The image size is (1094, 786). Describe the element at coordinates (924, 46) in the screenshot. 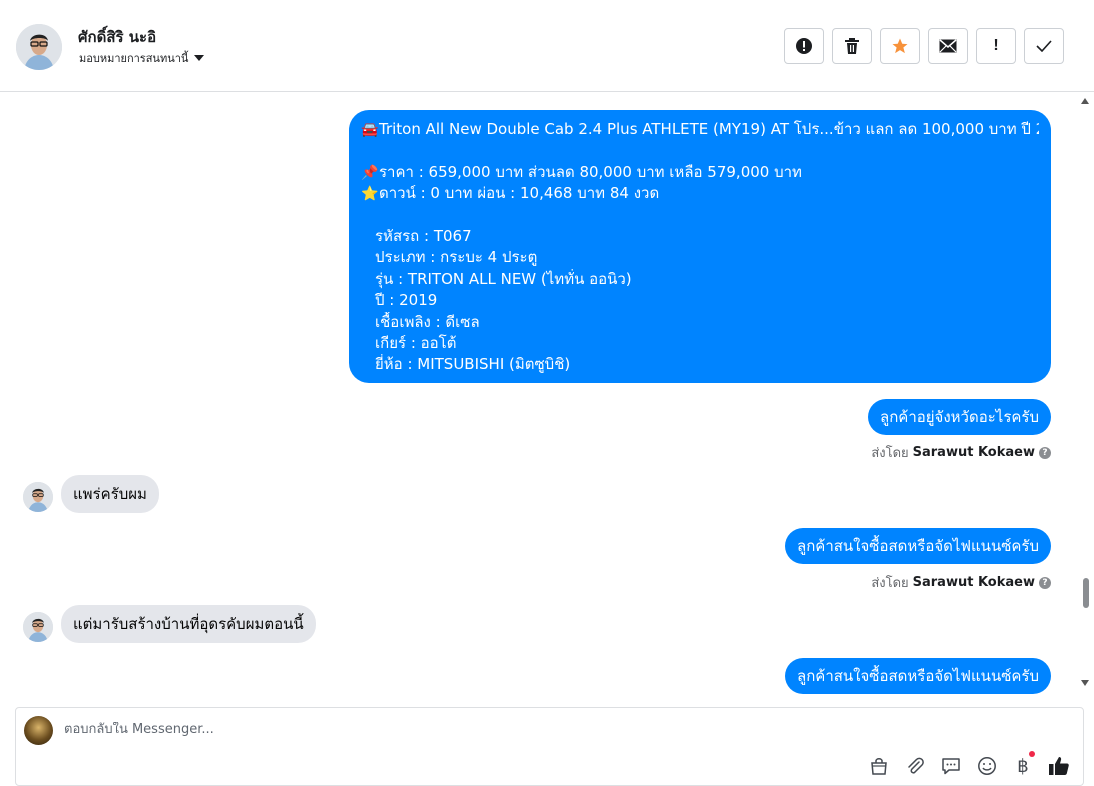

I see `conversation-actions: !` at that location.